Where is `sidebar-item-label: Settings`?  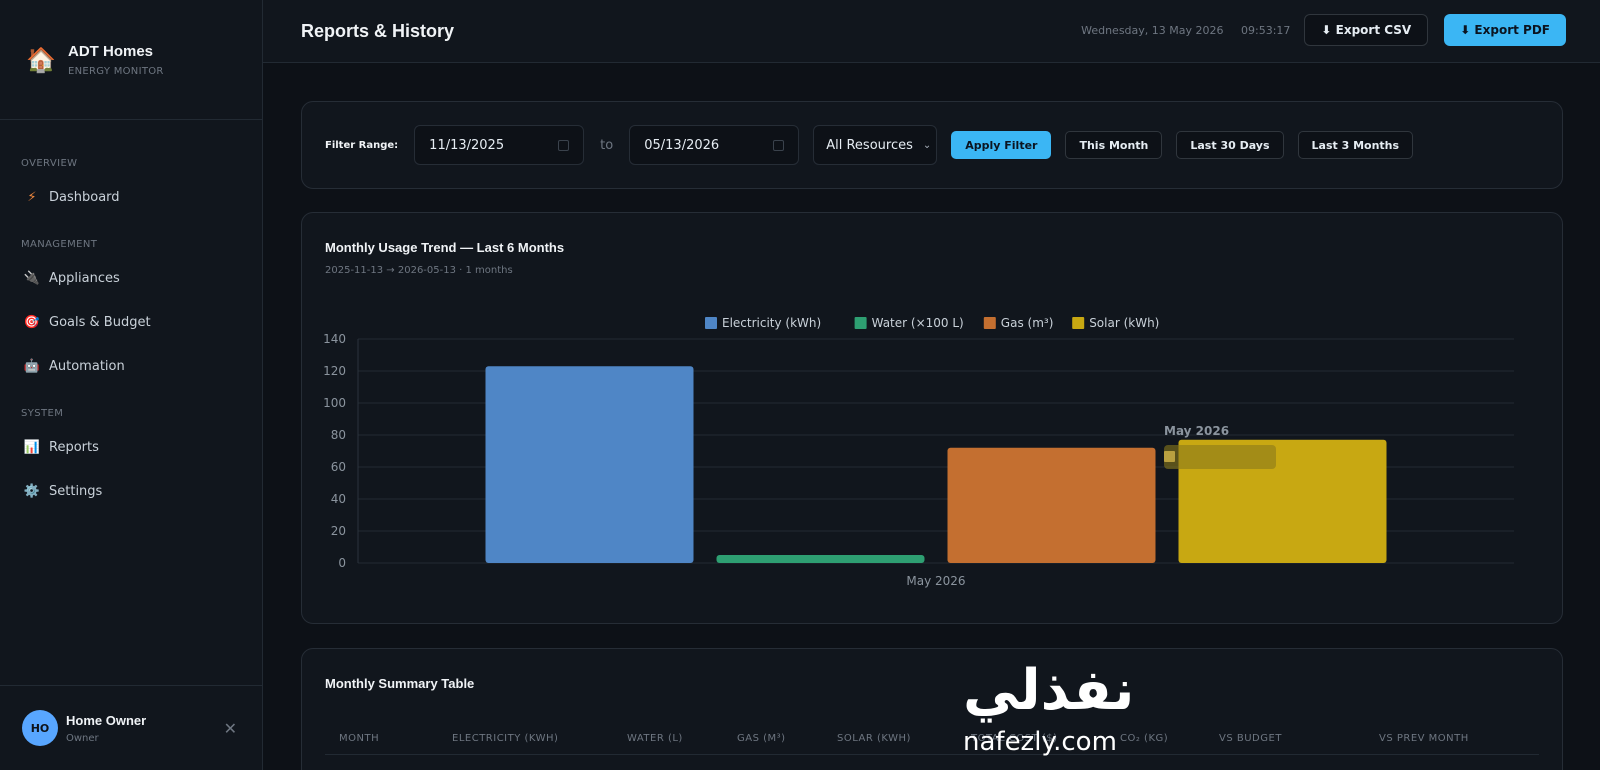
sidebar-item-label: Settings is located at coordinates (76, 491).